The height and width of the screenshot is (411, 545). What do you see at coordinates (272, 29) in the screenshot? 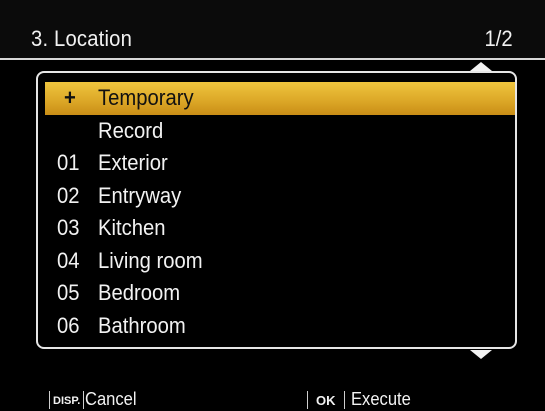
I see `header-bar: 3. Location 1/2` at bounding box center [272, 29].